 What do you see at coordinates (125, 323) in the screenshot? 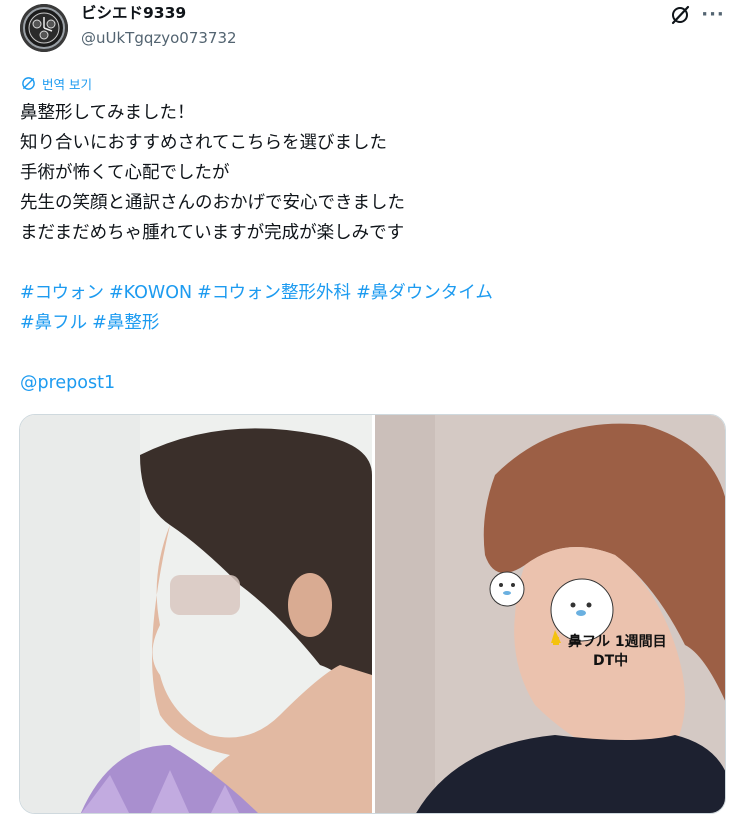
I see `hashtag-link: #鼻整形` at bounding box center [125, 323].